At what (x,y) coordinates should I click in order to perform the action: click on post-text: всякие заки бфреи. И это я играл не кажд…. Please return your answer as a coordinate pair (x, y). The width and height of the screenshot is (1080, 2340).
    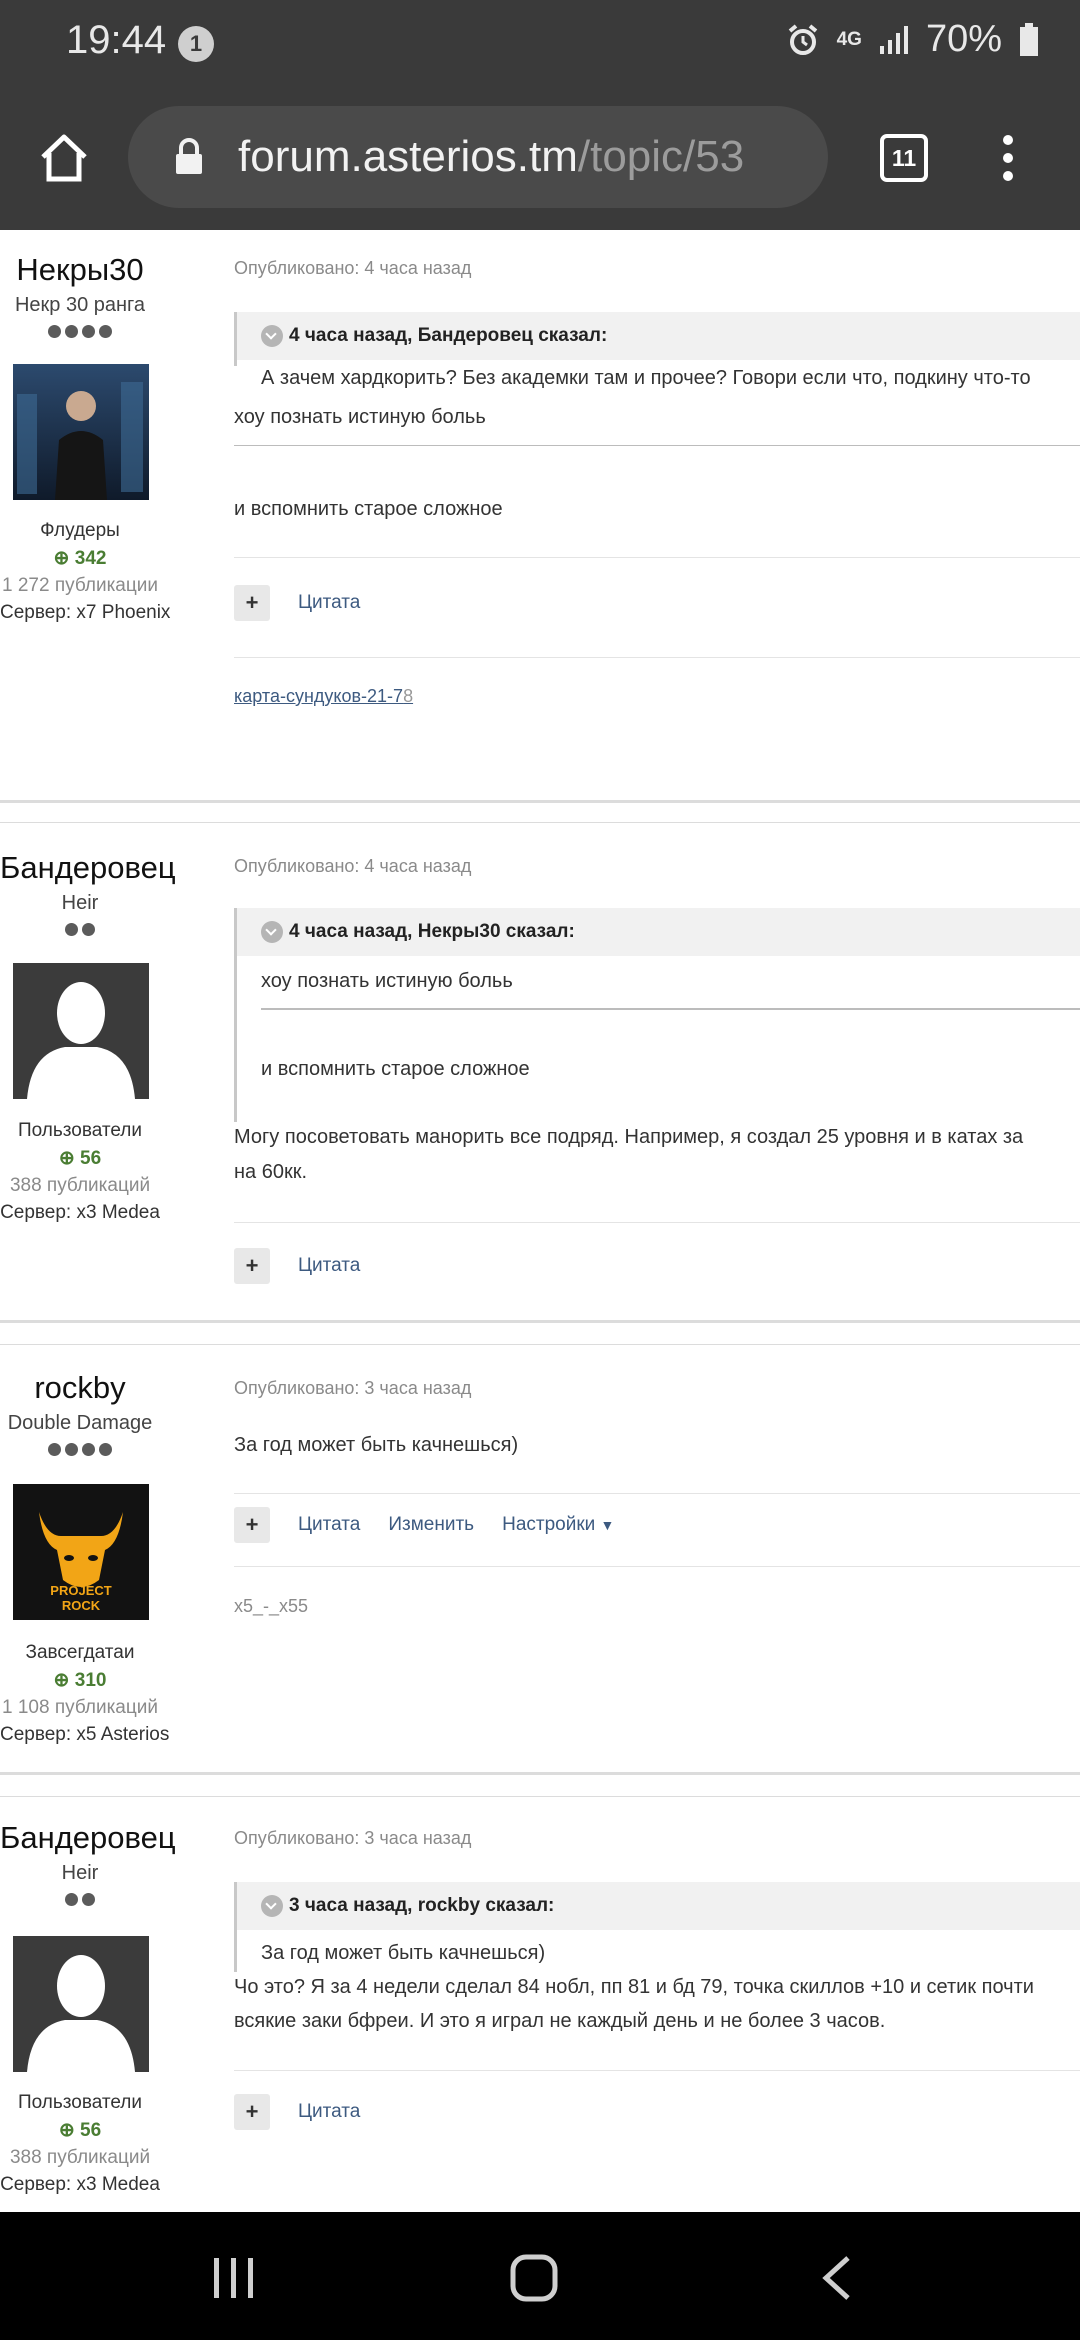
    Looking at the image, I should click on (560, 2021).